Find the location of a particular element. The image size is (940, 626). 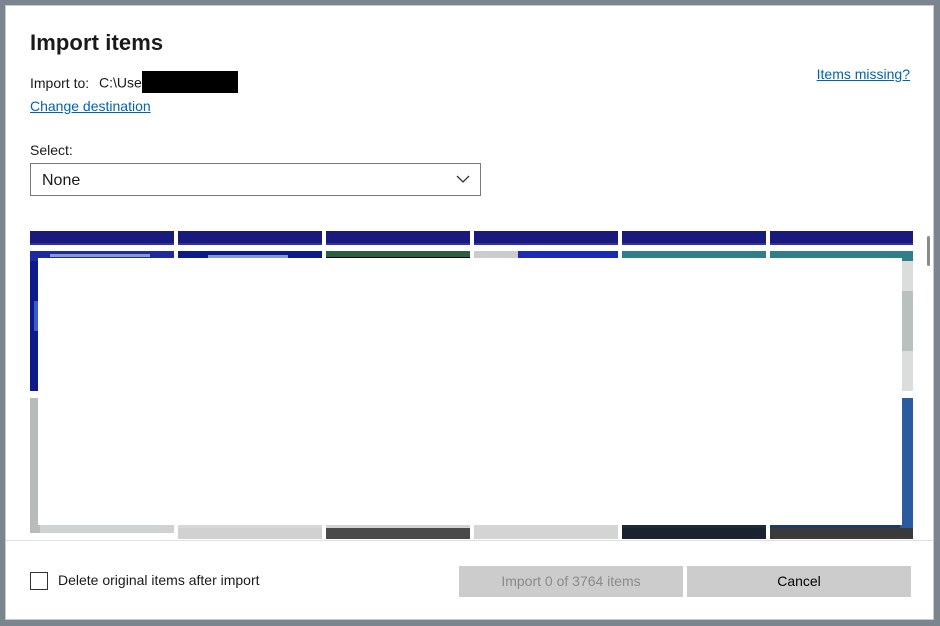

cancel-button: Cancel is located at coordinates (799, 581).